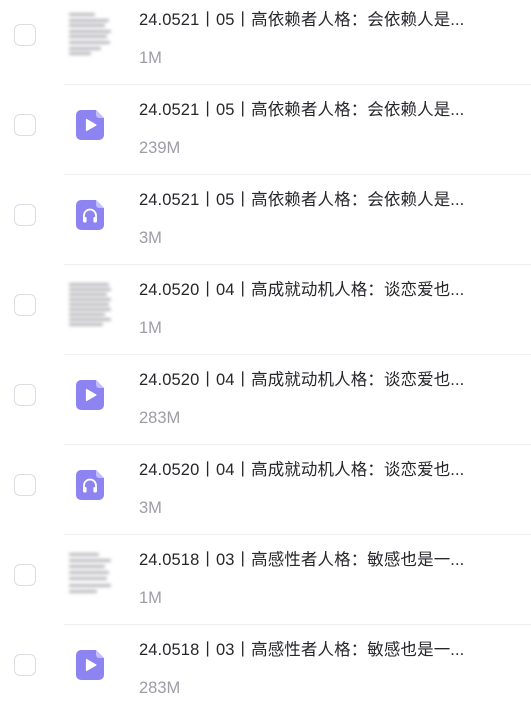  I want to click on file-size: 239M, so click(160, 148).